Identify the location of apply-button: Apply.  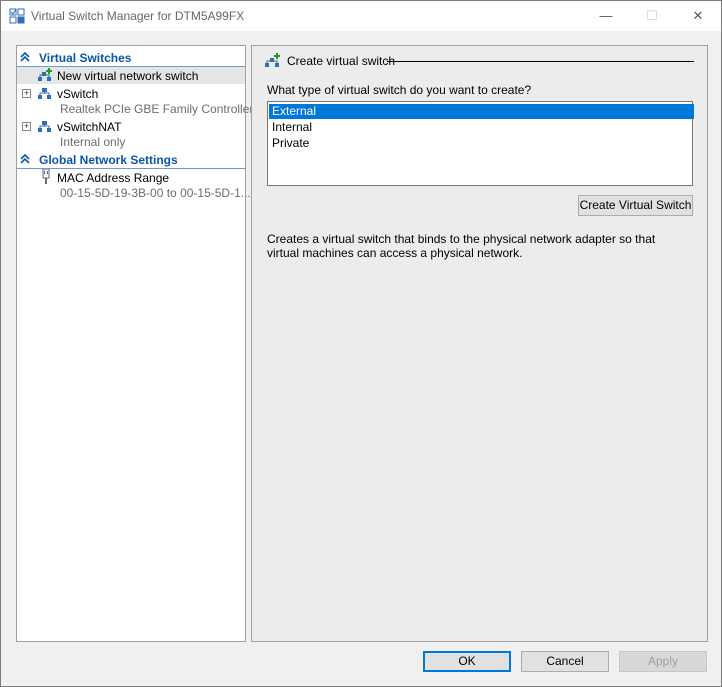
(663, 661).